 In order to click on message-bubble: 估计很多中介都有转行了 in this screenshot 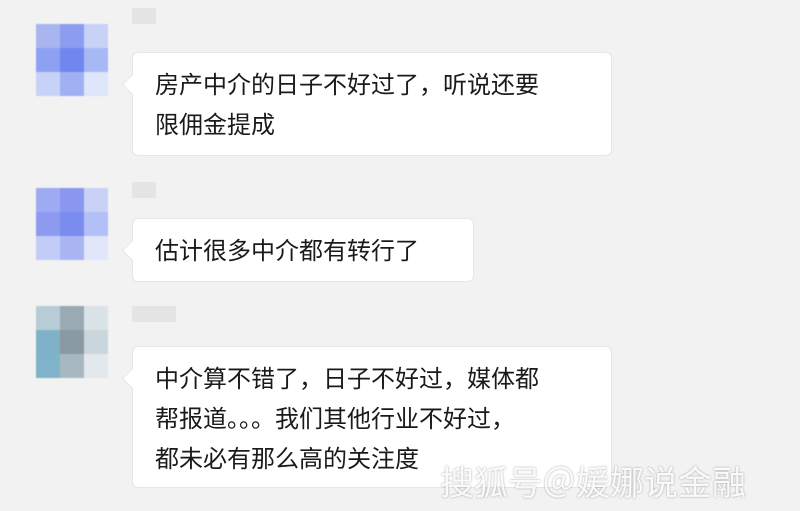, I will do `click(303, 250)`.